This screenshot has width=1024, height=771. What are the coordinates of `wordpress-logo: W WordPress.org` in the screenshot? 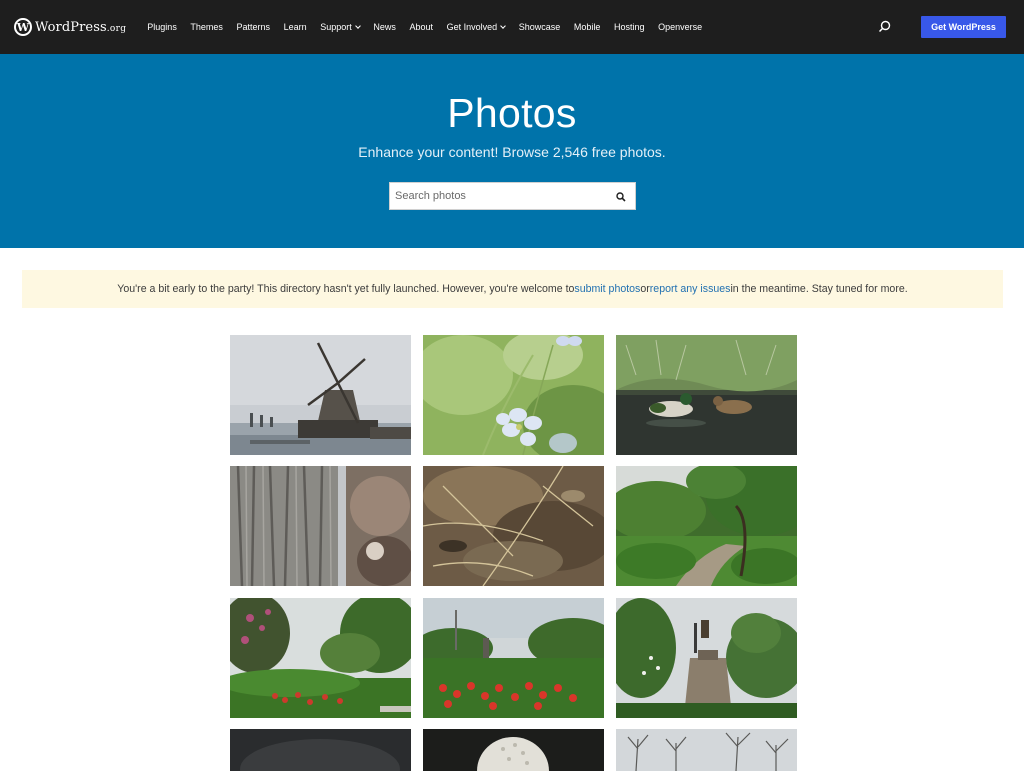 It's located at (70, 27).